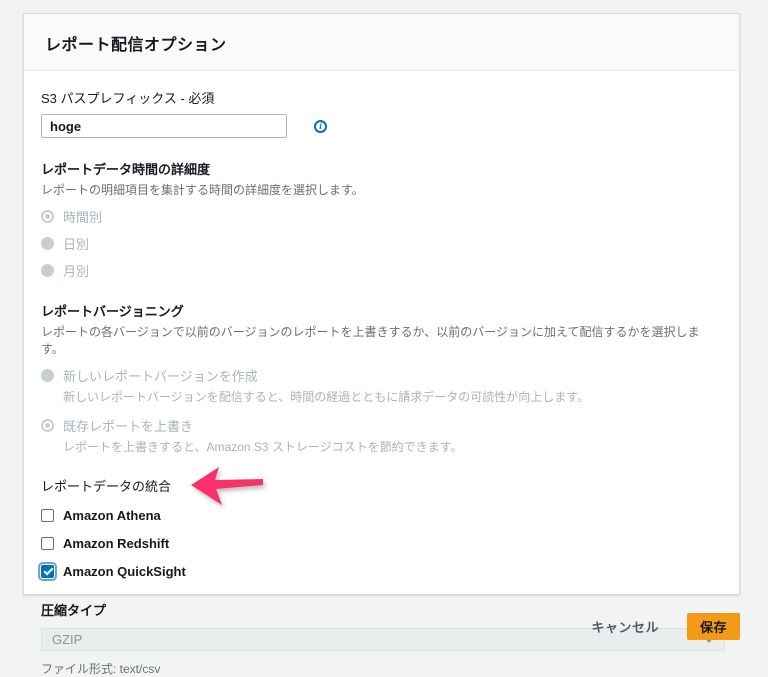  I want to click on s3-prefix-label: S3 パスプレフィックス - 必須, so click(128, 98).